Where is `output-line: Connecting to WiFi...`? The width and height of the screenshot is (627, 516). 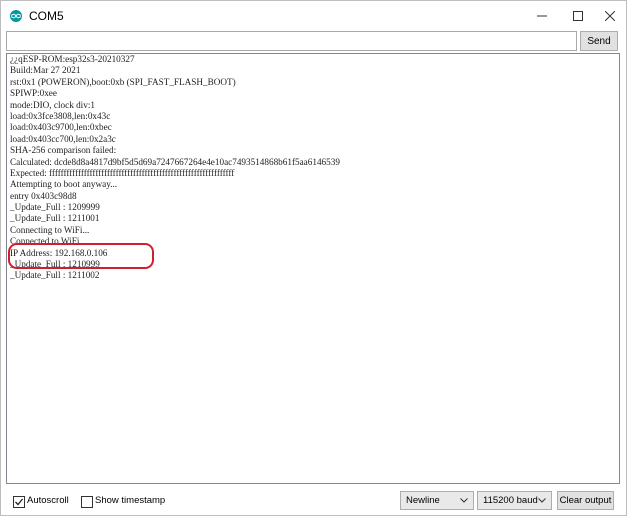
output-line: Connecting to WiFi... is located at coordinates (50, 229).